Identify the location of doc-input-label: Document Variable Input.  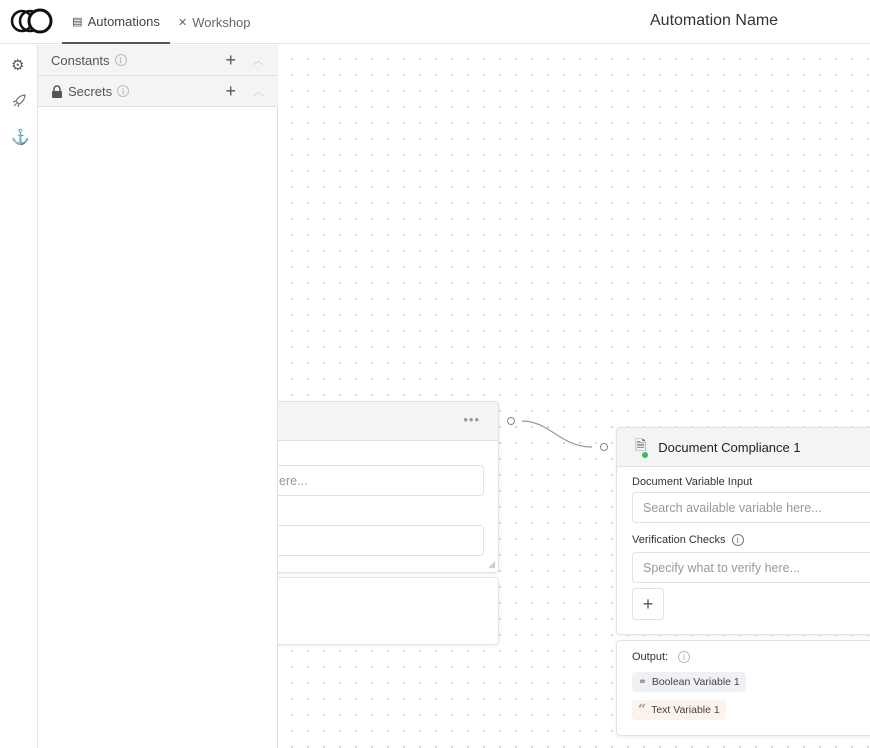
(692, 482).